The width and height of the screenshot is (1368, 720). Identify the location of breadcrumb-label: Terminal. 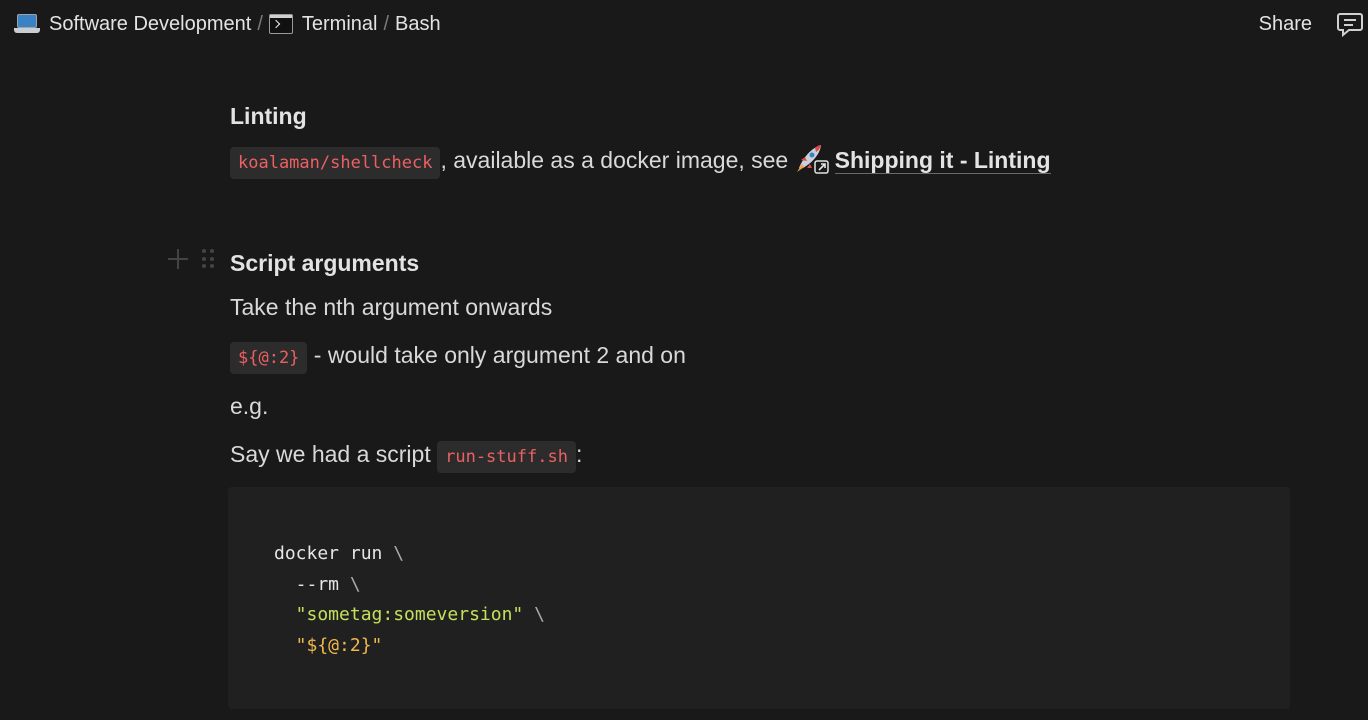
(339, 23).